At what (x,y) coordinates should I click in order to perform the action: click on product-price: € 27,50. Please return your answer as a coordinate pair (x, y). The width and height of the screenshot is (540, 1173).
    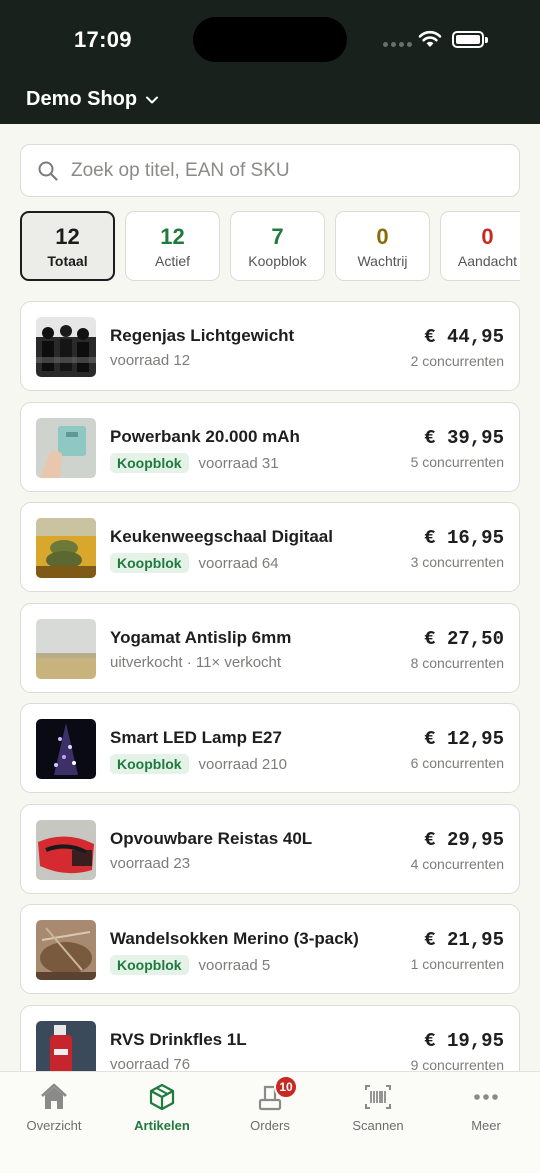
    Looking at the image, I should click on (464, 639).